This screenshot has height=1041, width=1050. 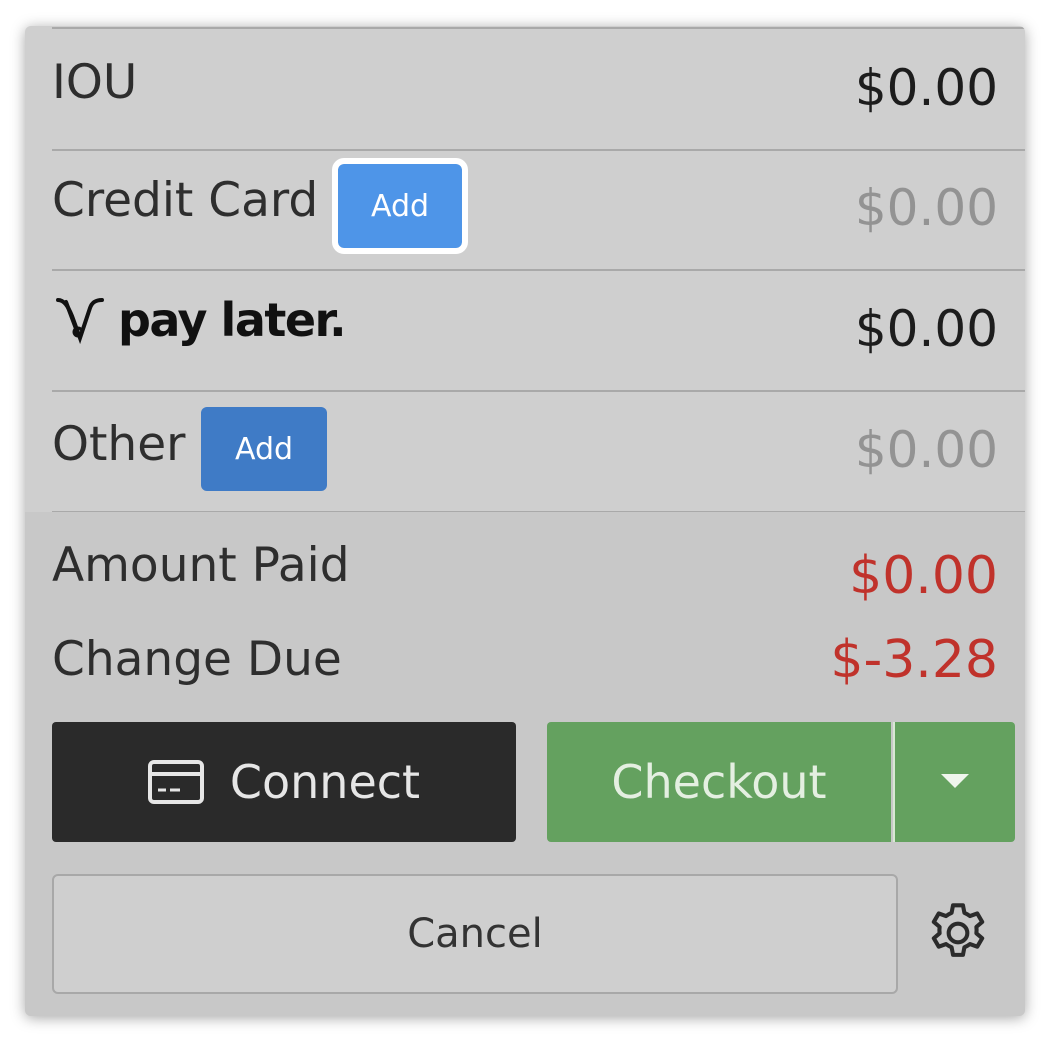 I want to click on change-due-label: Change Due, so click(x=197, y=659).